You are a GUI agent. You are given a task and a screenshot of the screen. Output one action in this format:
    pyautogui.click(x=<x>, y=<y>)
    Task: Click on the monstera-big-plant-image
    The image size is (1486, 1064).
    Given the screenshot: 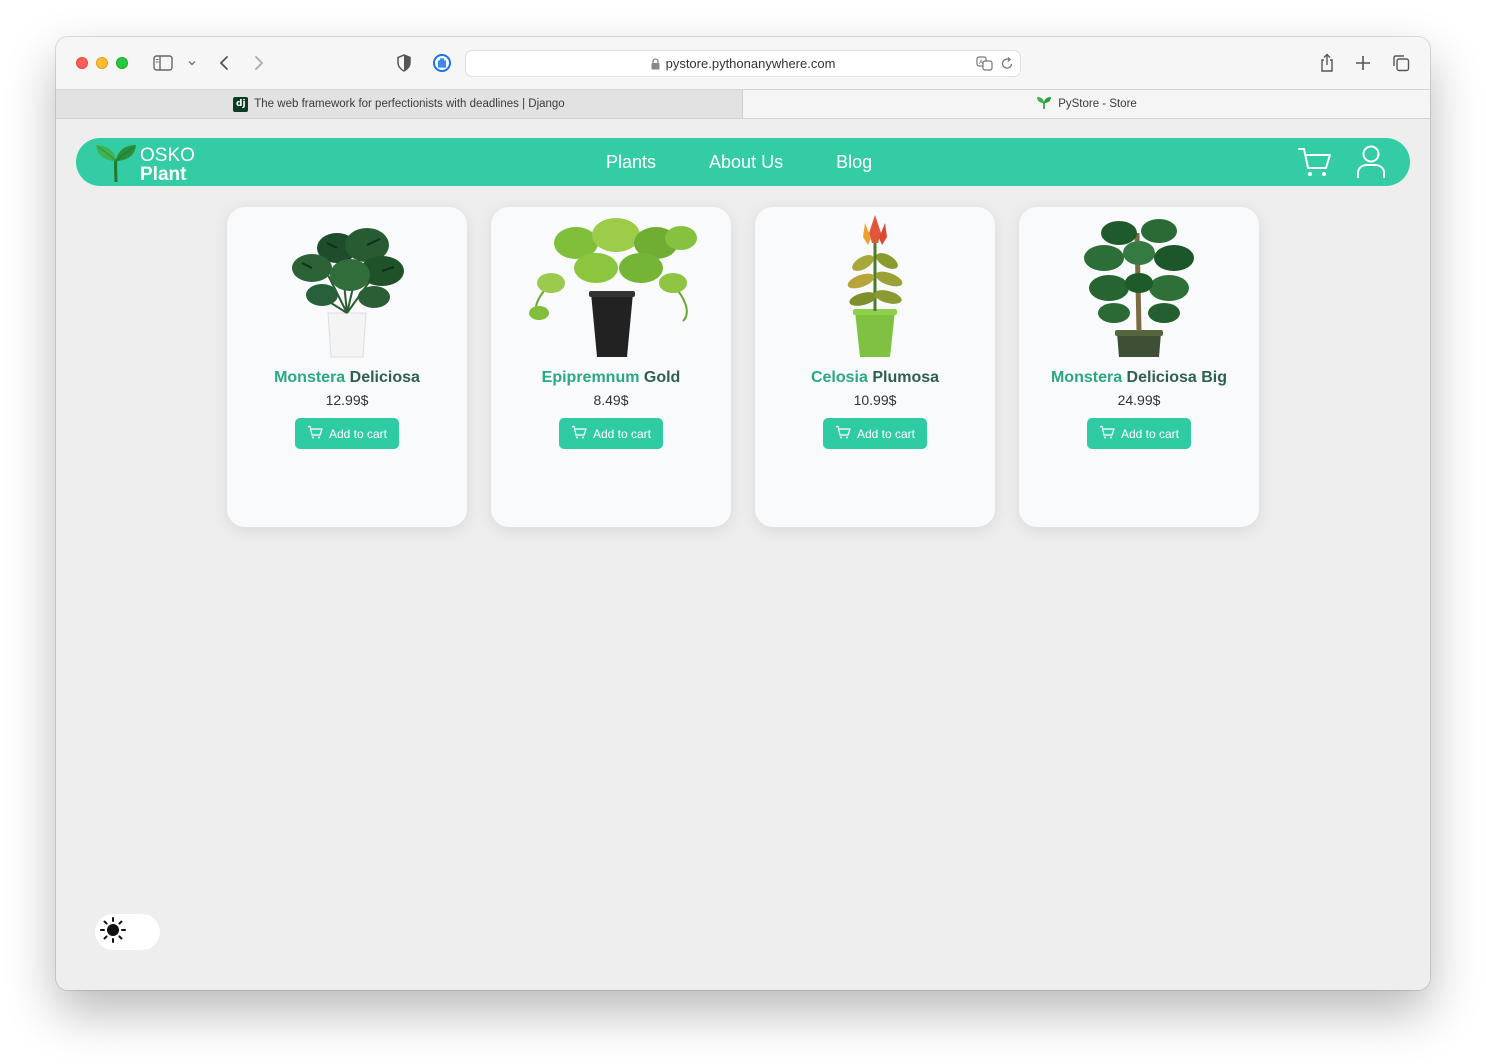 What is the action you would take?
    pyautogui.click(x=1139, y=288)
    